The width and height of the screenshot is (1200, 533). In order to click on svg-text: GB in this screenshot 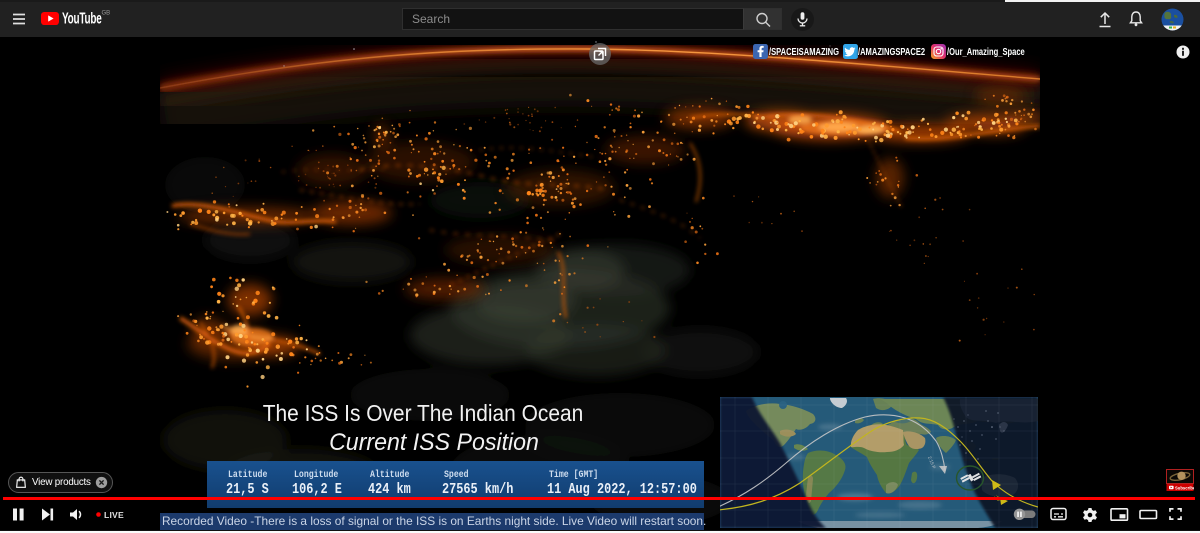, I will do `click(106, 14)`.